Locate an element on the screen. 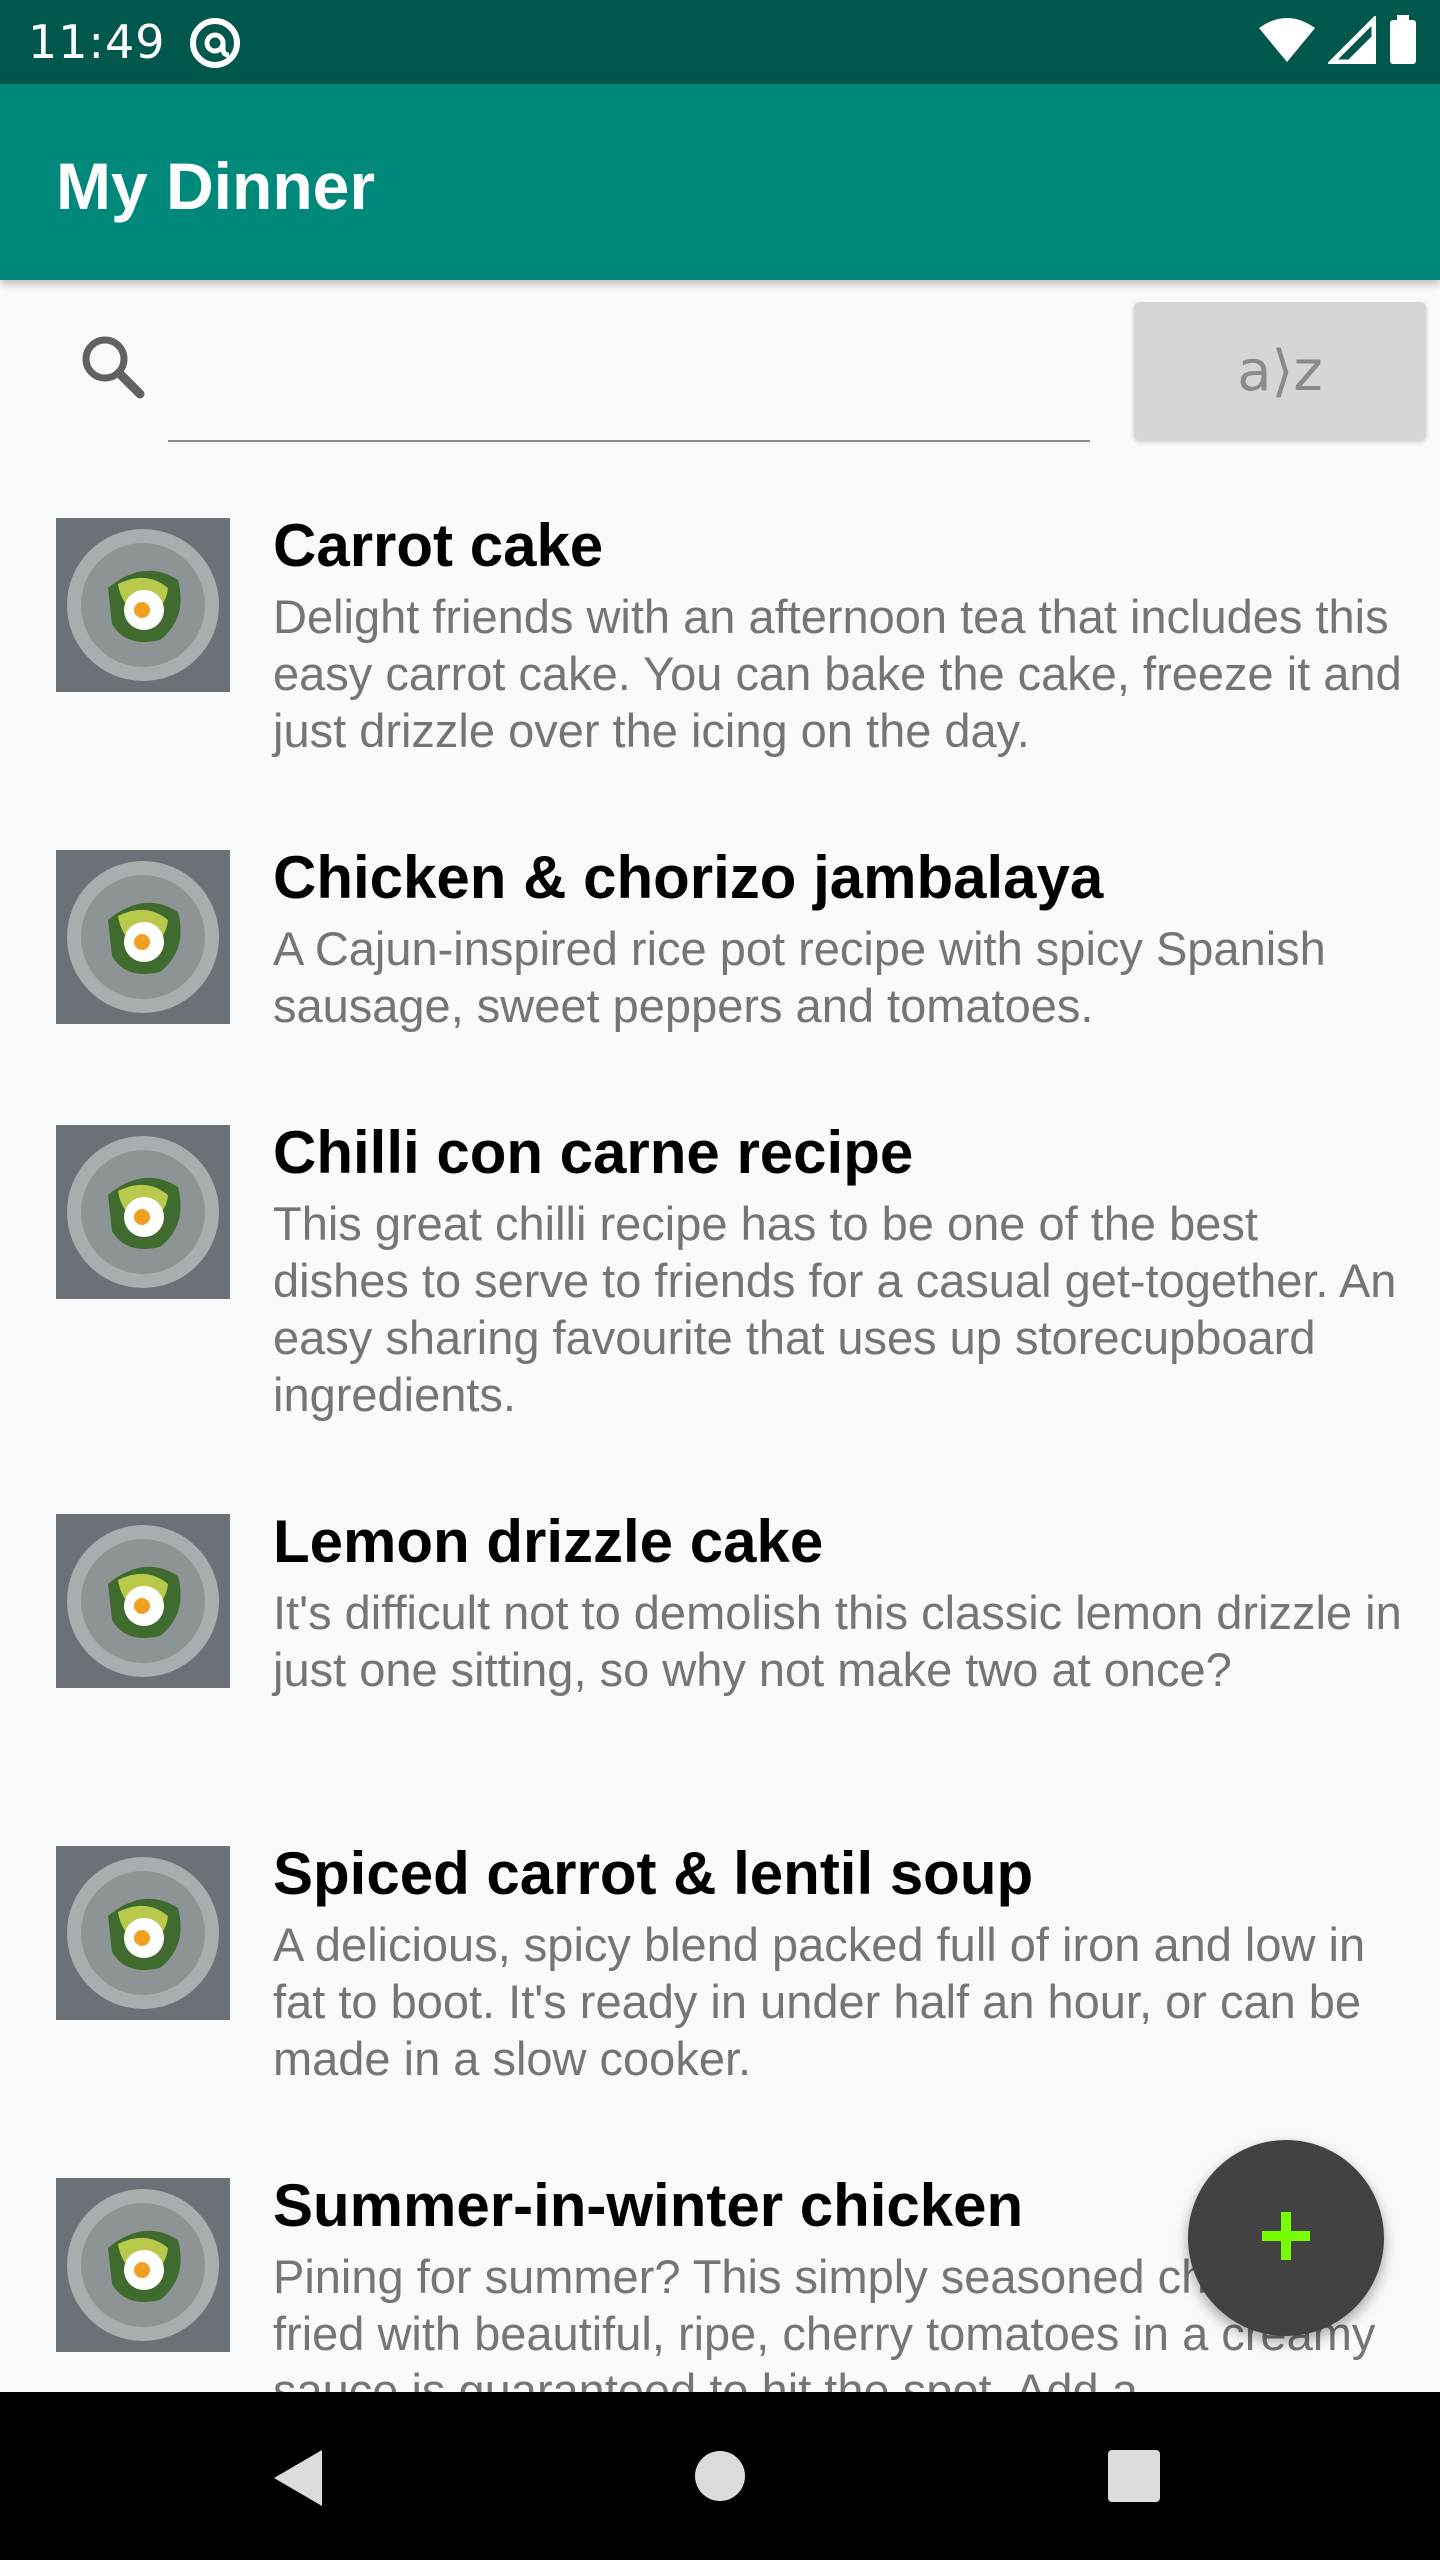 The height and width of the screenshot is (2560, 1440). sort-az-label: a⟩z is located at coordinates (1280, 371).